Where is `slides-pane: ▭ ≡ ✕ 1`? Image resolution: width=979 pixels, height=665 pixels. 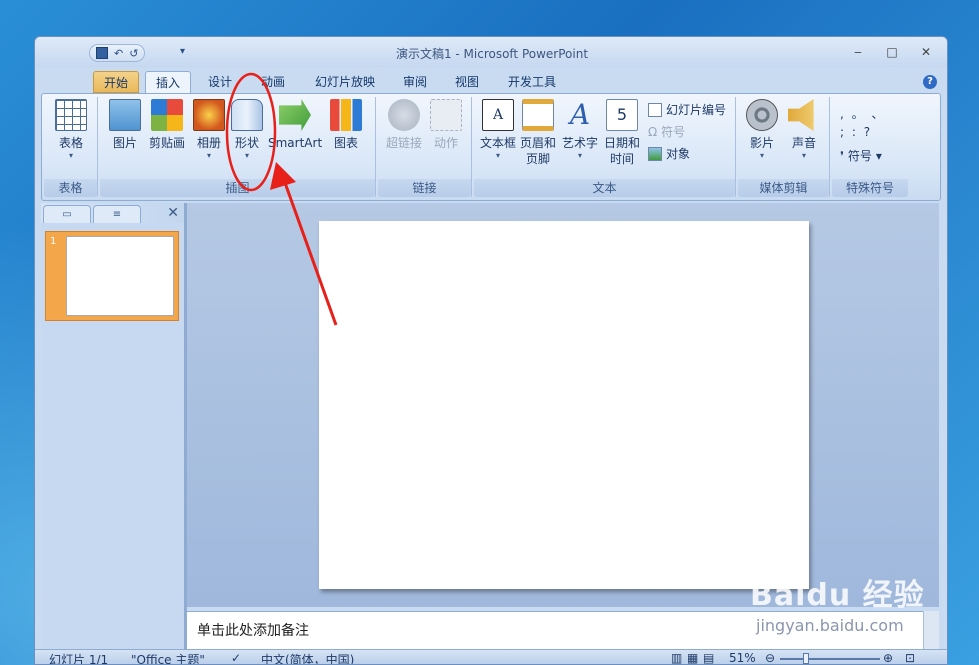 slides-pane: ▭ ≡ ✕ 1 is located at coordinates (114, 426).